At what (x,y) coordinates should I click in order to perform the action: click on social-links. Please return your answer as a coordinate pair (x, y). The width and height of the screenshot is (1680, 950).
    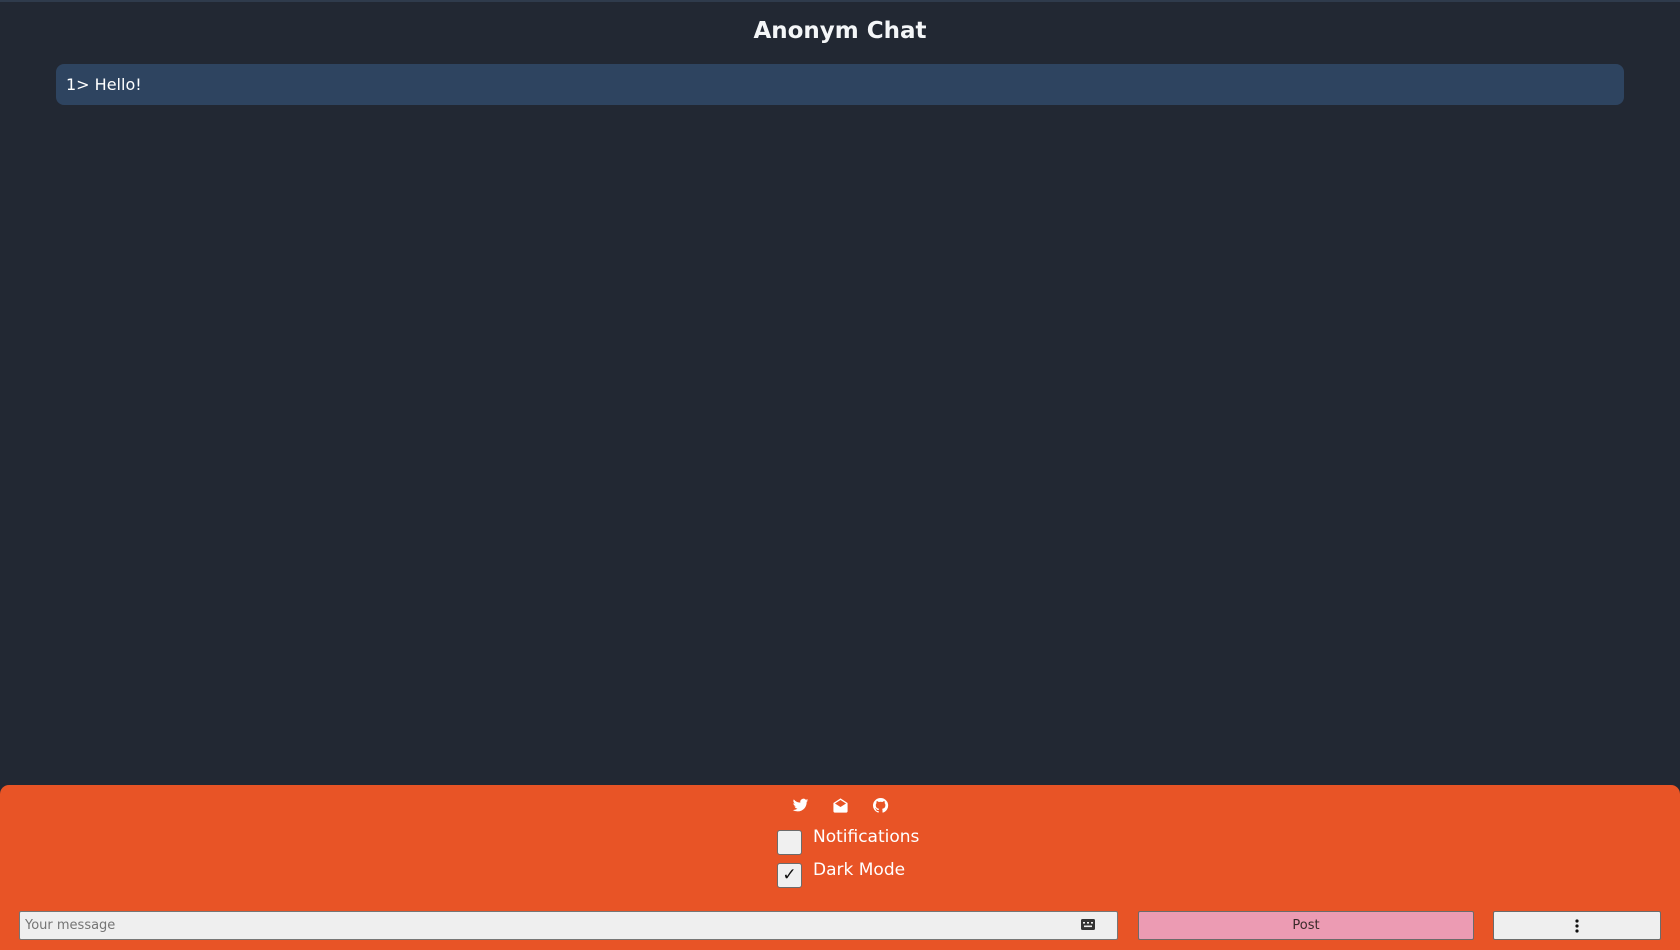
    Looking at the image, I should click on (840, 805).